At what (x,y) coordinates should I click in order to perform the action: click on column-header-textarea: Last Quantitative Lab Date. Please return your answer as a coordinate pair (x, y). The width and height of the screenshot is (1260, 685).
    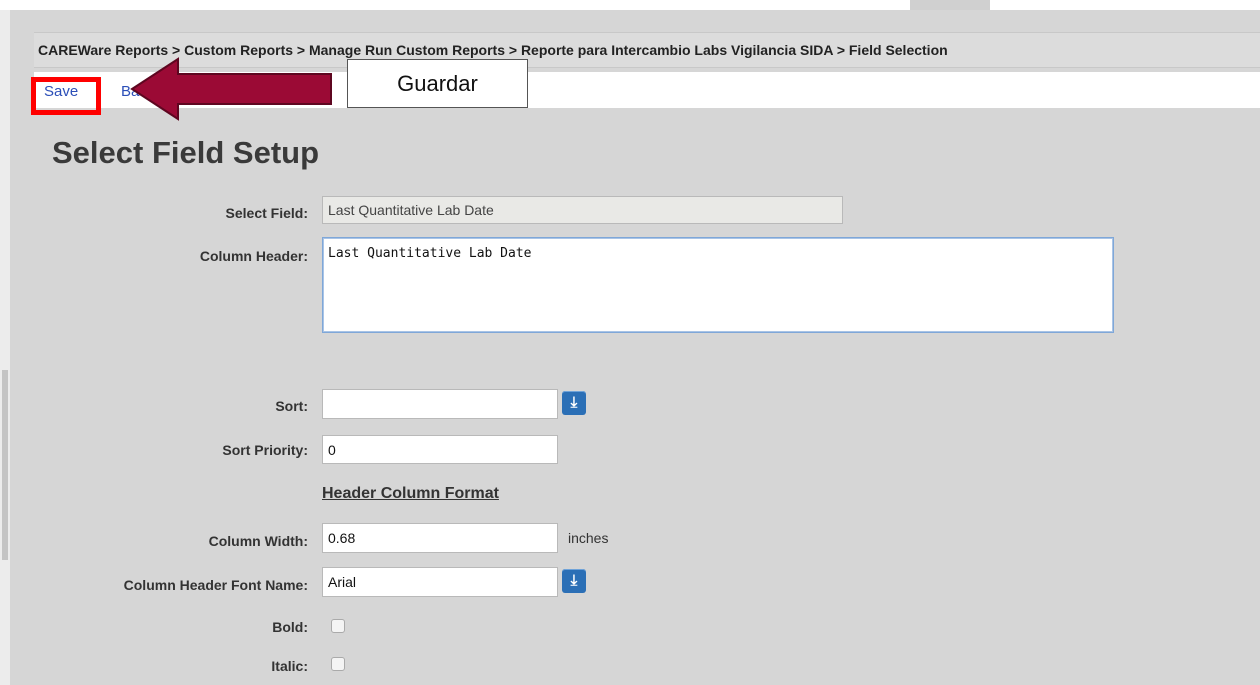
    Looking at the image, I should click on (718, 285).